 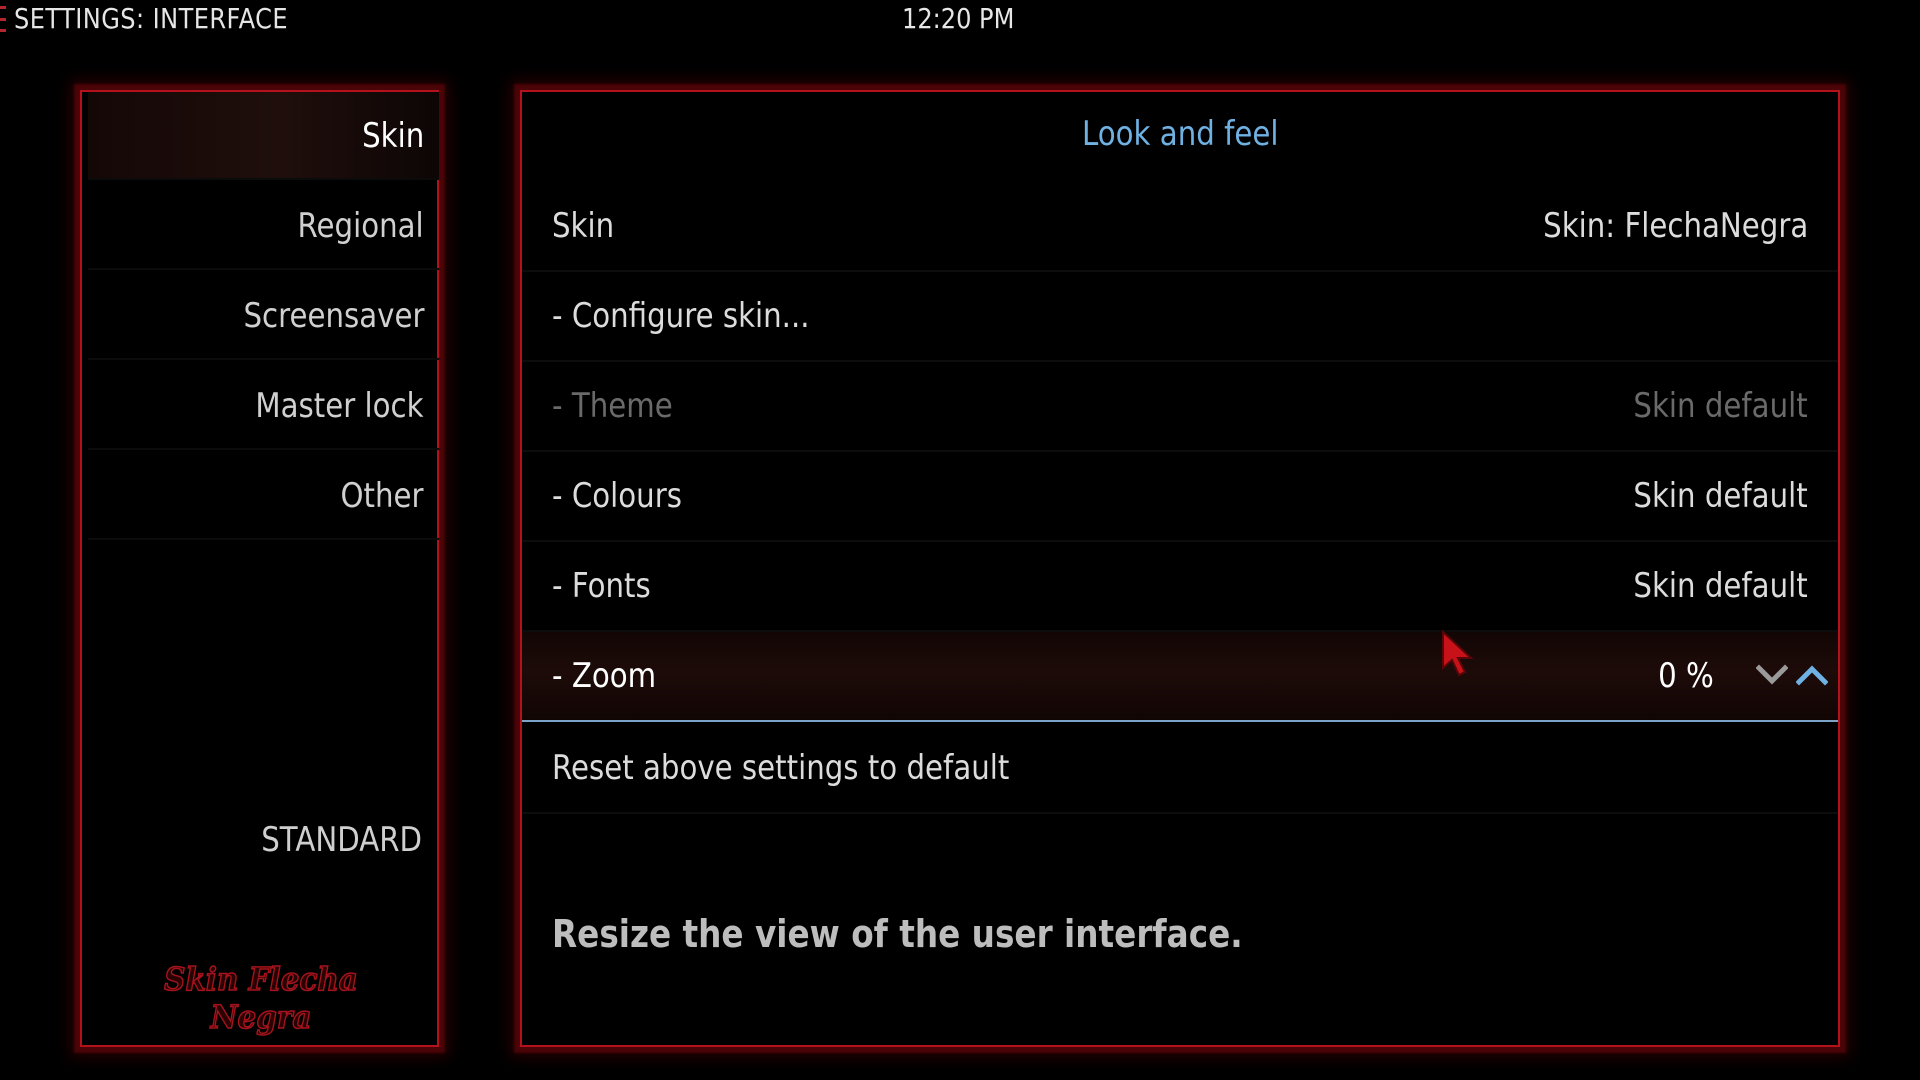 What do you see at coordinates (1180, 587) in the screenshot?
I see `setting-fonts: - Fonts Skin default` at bounding box center [1180, 587].